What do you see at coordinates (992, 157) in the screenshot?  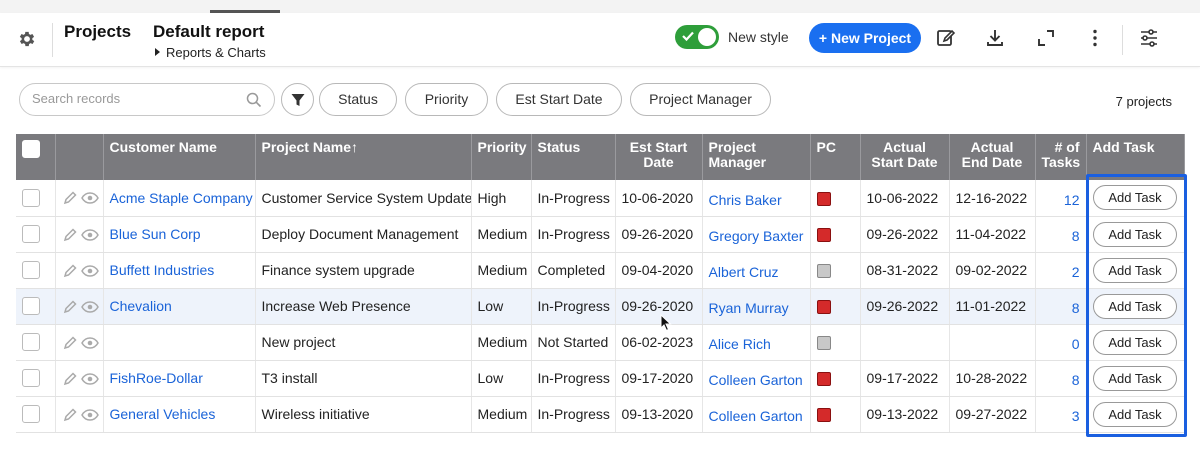 I see `col-actual-end-date: Actual End Date` at bounding box center [992, 157].